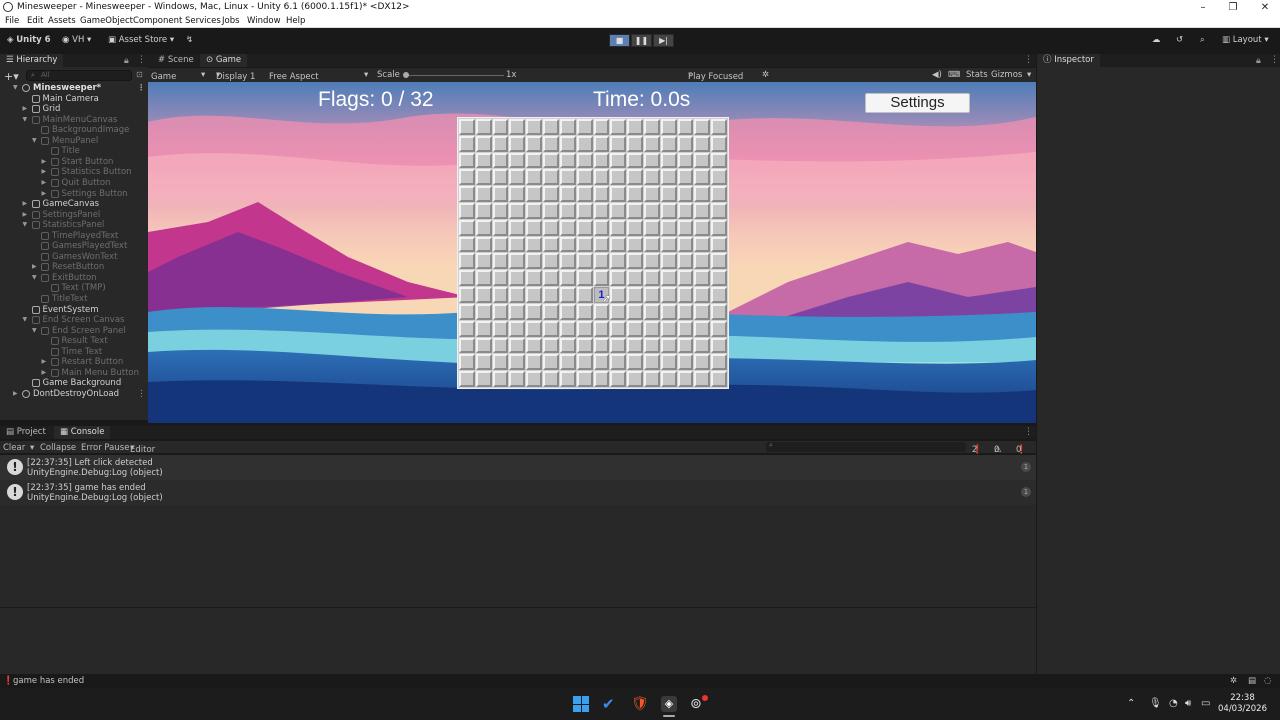 The width and height of the screenshot is (1280, 720). I want to click on hierarchy-item: GamesPlayedText, so click(74, 246).